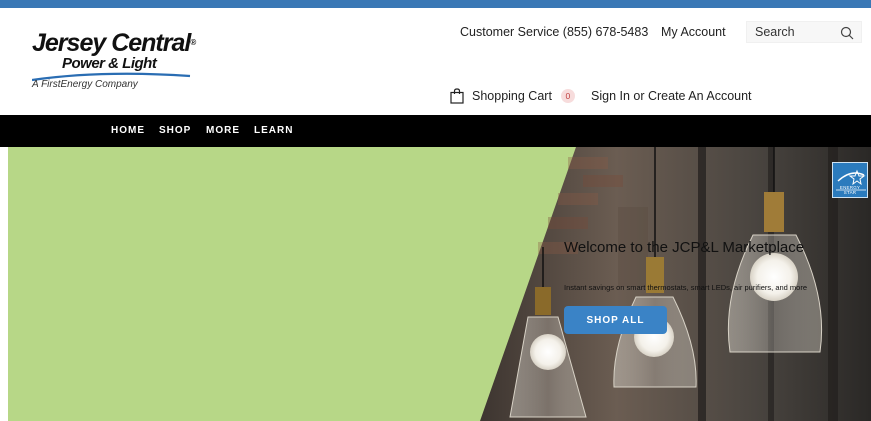 The height and width of the screenshot is (421, 871). What do you see at coordinates (457, 96) in the screenshot?
I see `shopping-bag-icon` at bounding box center [457, 96].